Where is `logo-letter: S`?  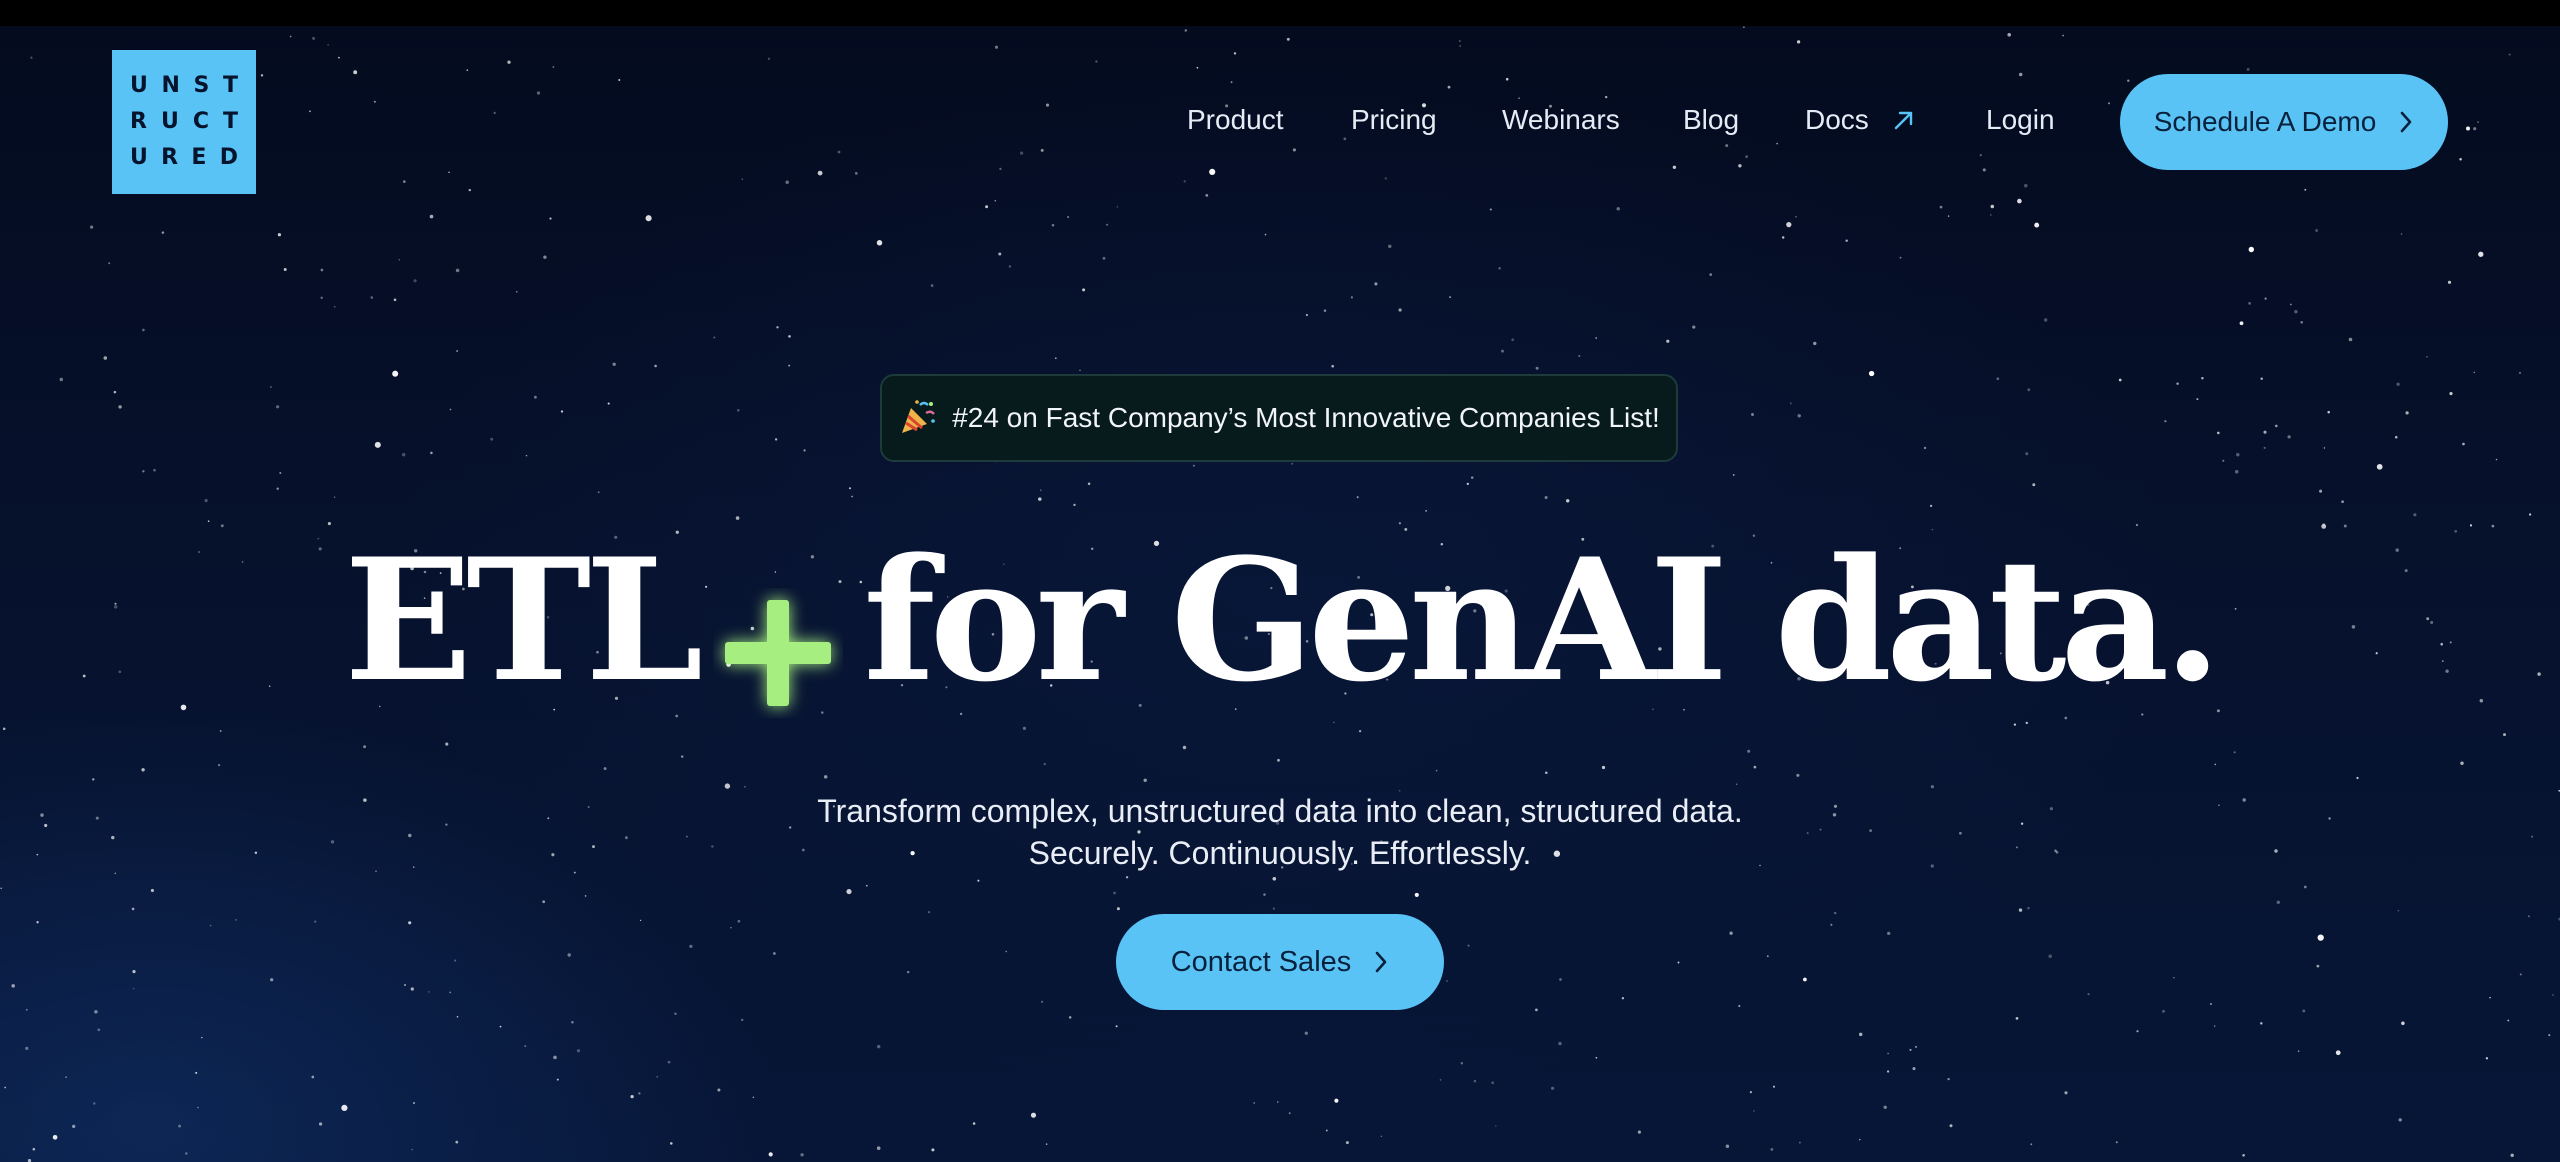 logo-letter: S is located at coordinates (201, 85).